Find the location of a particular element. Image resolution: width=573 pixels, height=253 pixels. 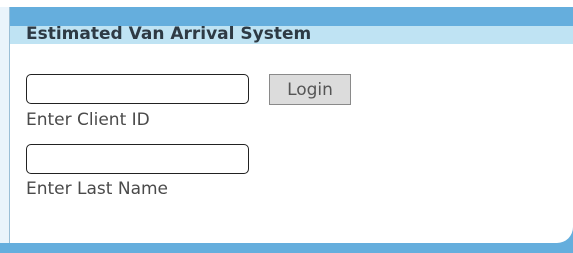

left-border is located at coordinates (5, 125).